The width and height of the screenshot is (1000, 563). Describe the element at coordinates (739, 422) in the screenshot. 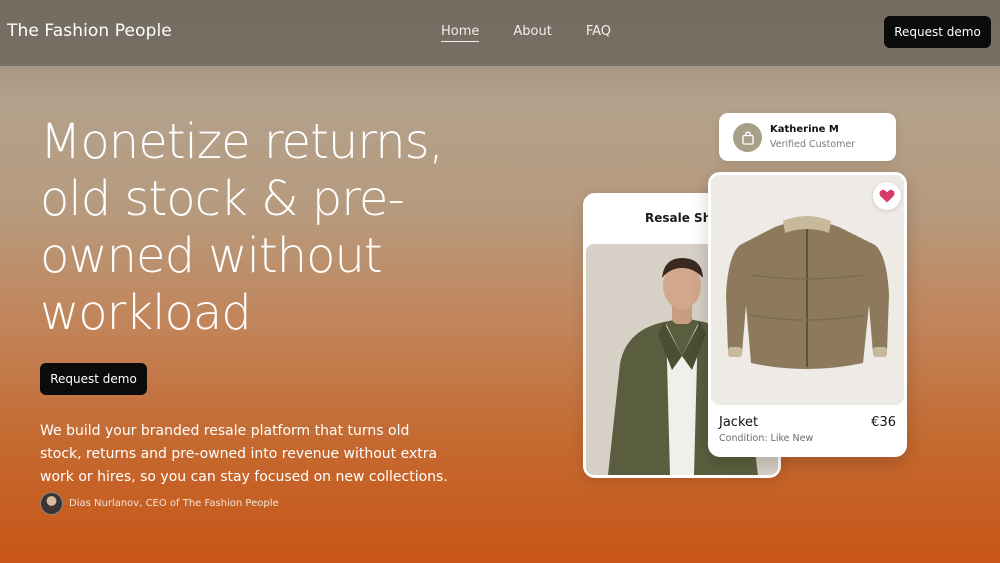

I see `product-name: Jacket` at that location.